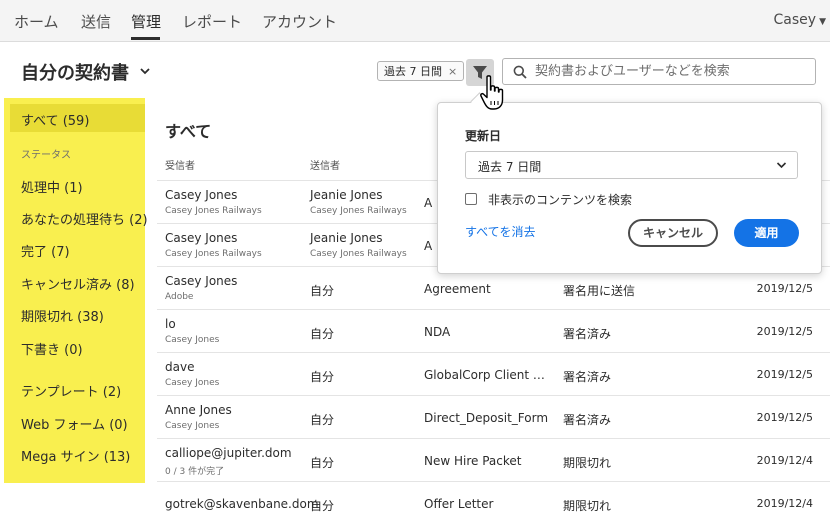  What do you see at coordinates (188, 131) in the screenshot?
I see `list-title: すべて` at bounding box center [188, 131].